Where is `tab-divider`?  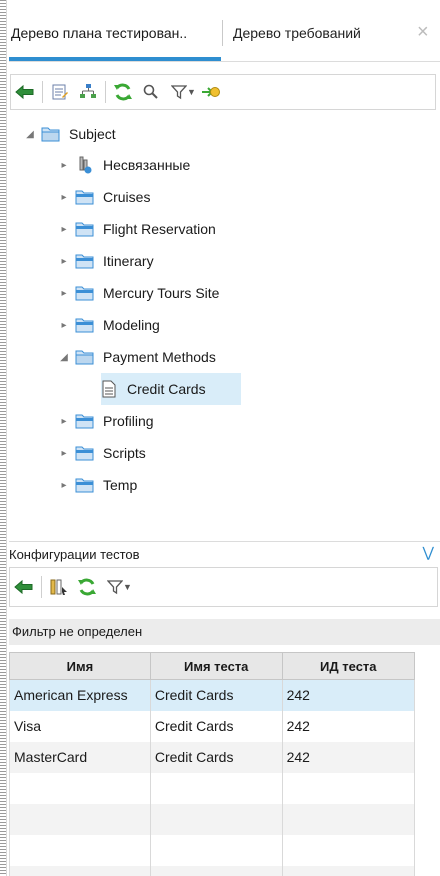
tab-divider is located at coordinates (222, 33).